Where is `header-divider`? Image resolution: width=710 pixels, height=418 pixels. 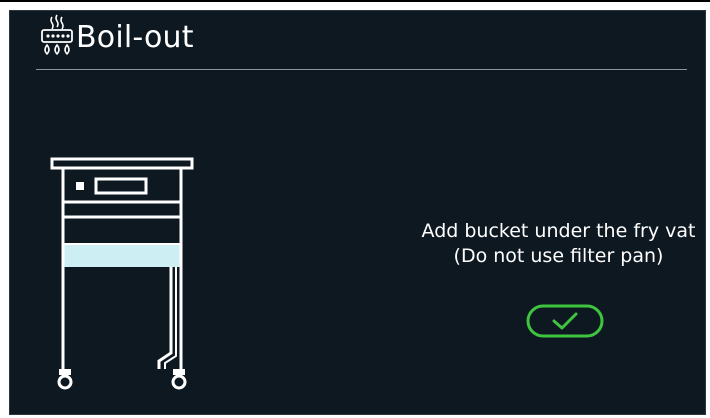 header-divider is located at coordinates (361, 69).